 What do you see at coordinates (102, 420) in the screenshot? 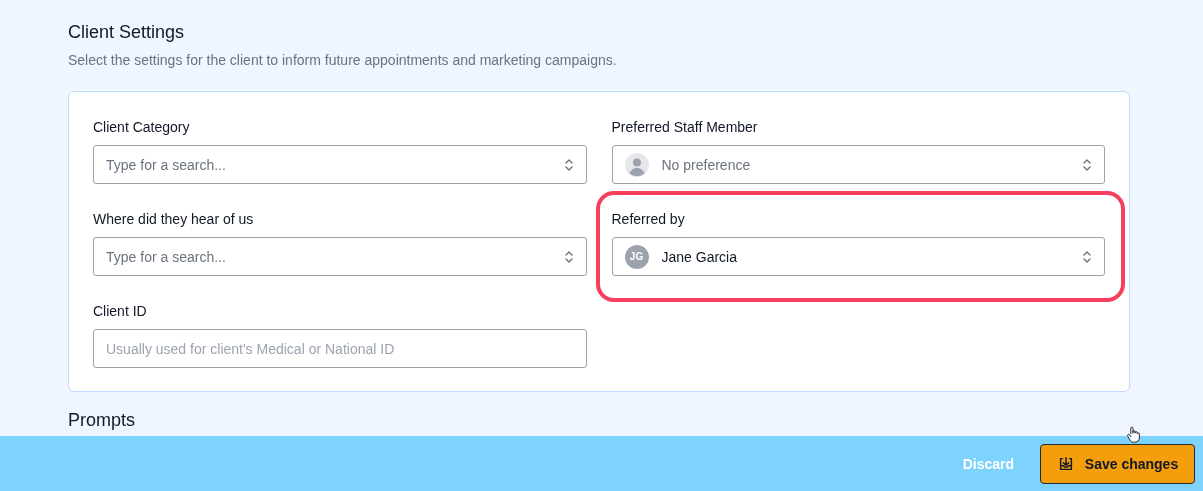
I see `section-title: Prompts` at bounding box center [102, 420].